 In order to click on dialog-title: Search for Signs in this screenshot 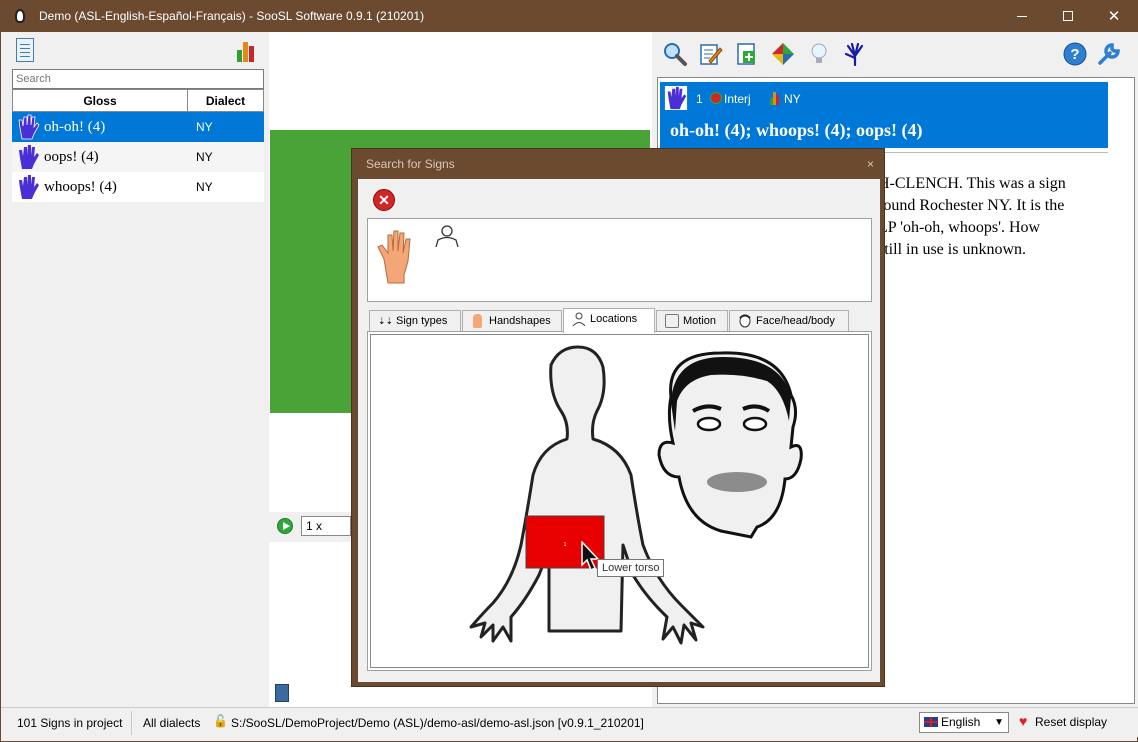, I will do `click(410, 164)`.